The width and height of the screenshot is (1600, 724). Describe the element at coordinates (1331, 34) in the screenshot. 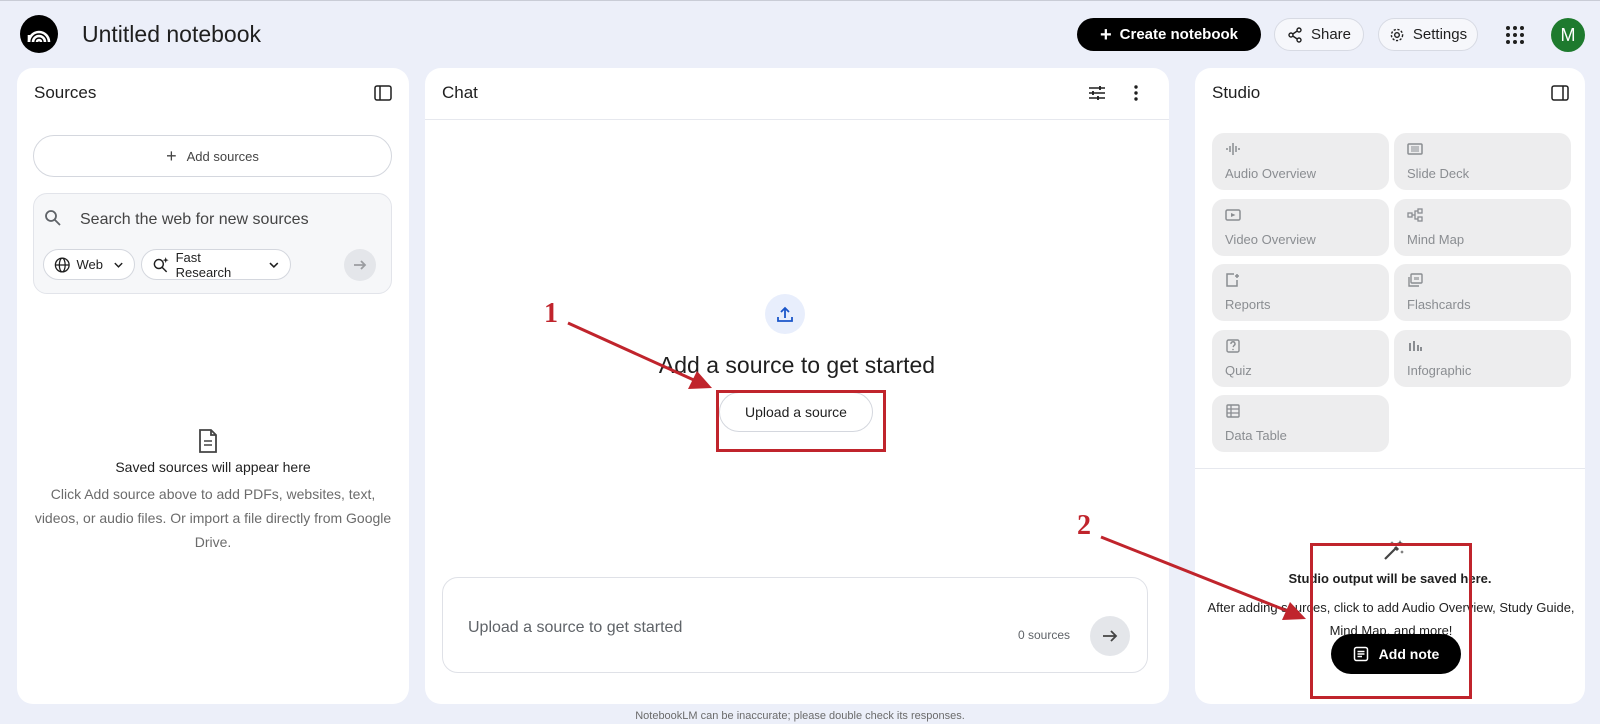

I see `share-label: Share` at that location.